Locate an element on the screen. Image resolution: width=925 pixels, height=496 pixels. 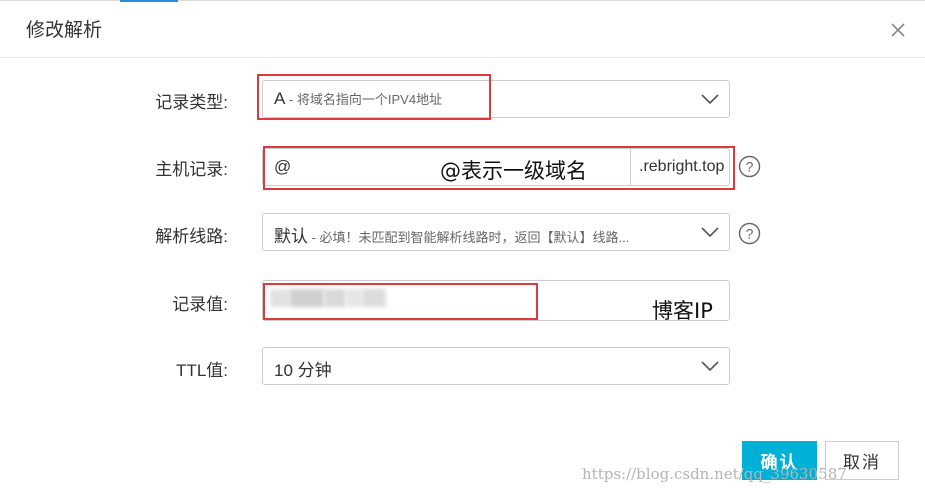
record-value-label: 记录值: is located at coordinates (200, 304).